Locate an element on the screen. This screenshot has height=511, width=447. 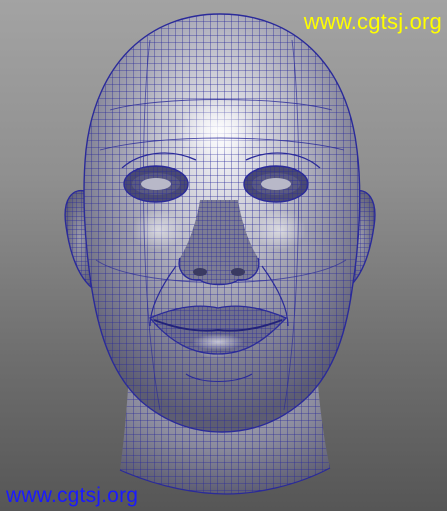
watermark-top-right: www.cgtsj.org is located at coordinates (372, 21).